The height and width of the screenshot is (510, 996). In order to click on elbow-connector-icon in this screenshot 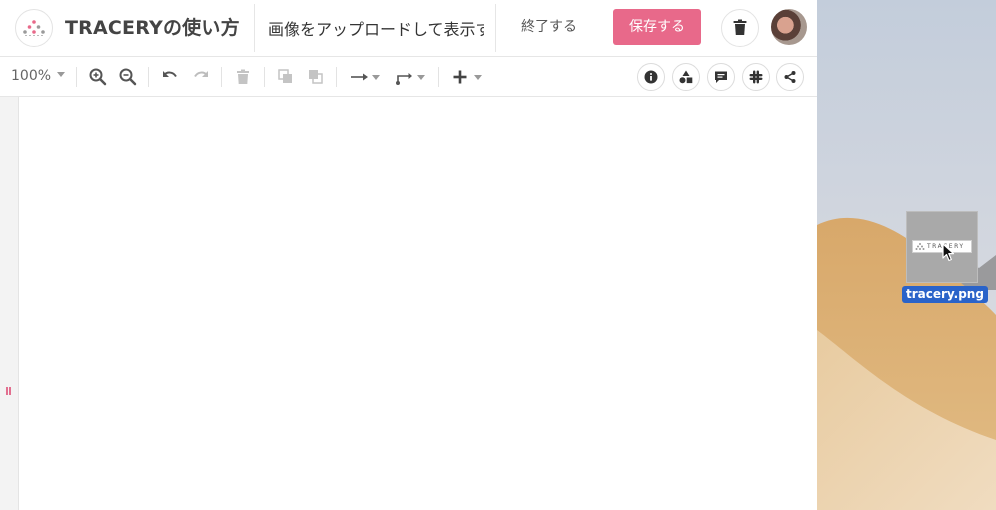, I will do `click(404, 79)`.